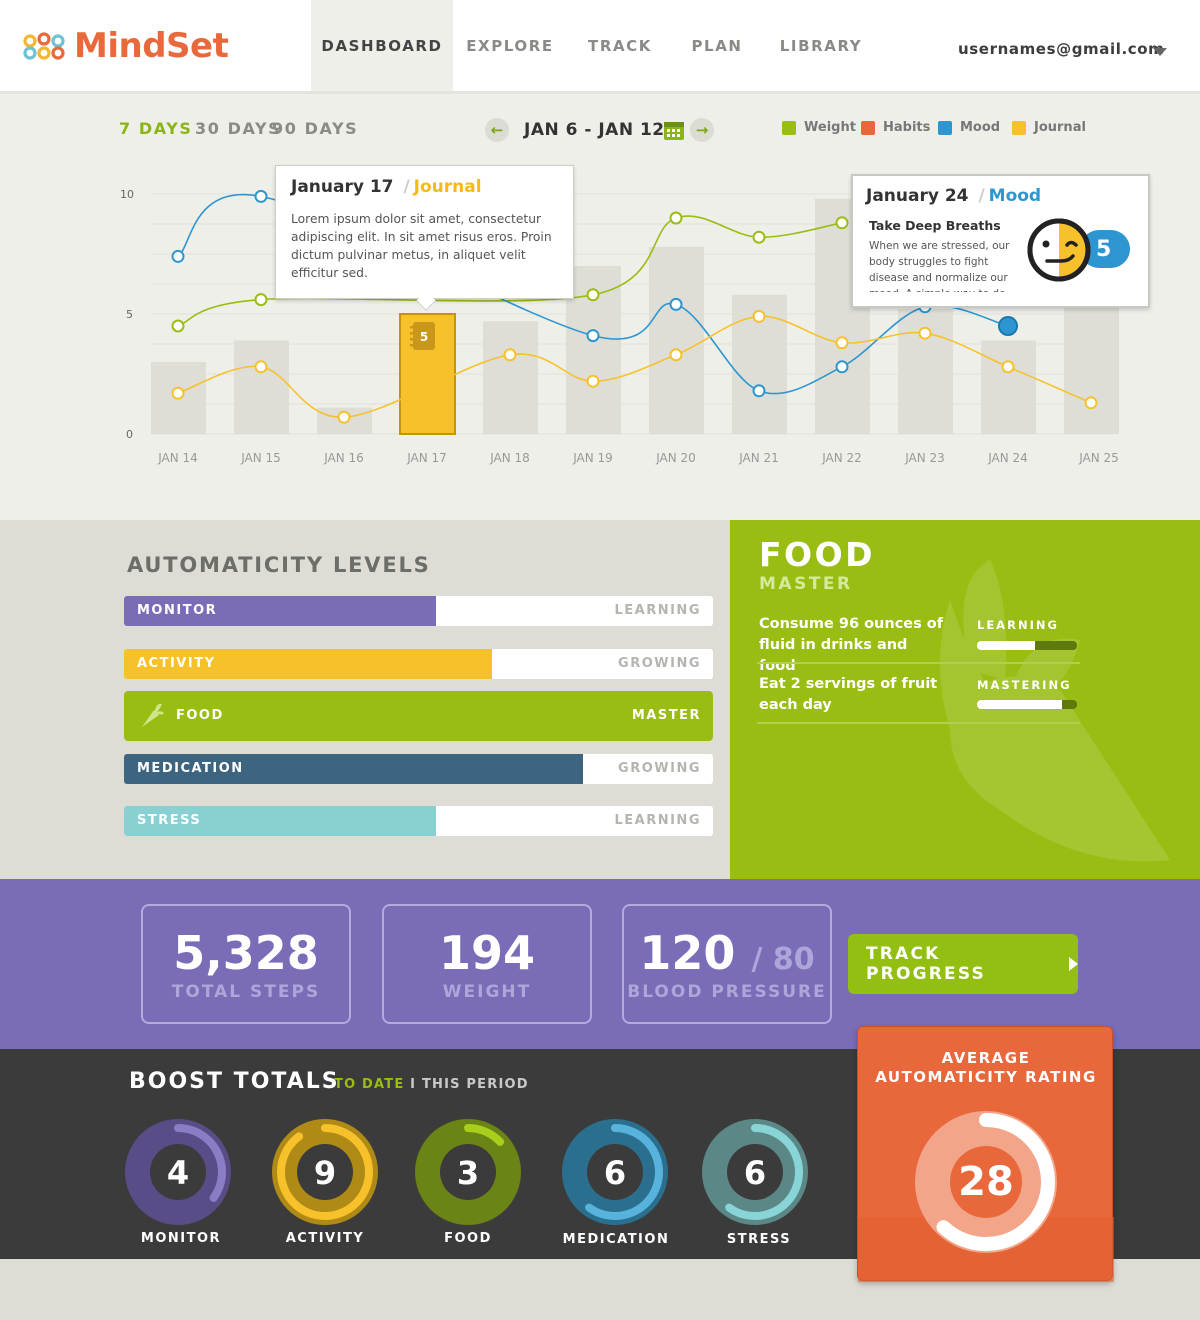 The width and height of the screenshot is (1200, 1320). What do you see at coordinates (817, 554) in the screenshot?
I see `food-panel-title: FOOD` at bounding box center [817, 554].